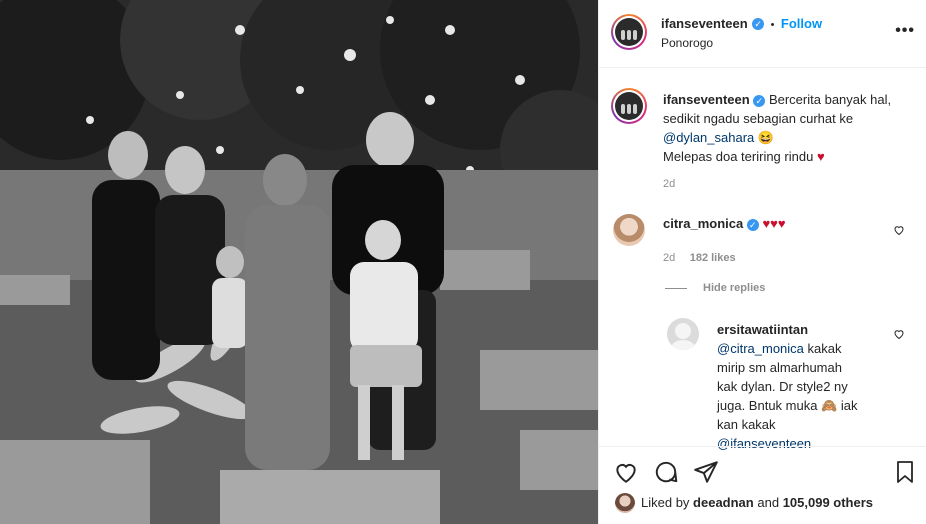 Image resolution: width=926 pixels, height=524 pixels. I want to click on comment-like-heart-icon, so click(899, 230).